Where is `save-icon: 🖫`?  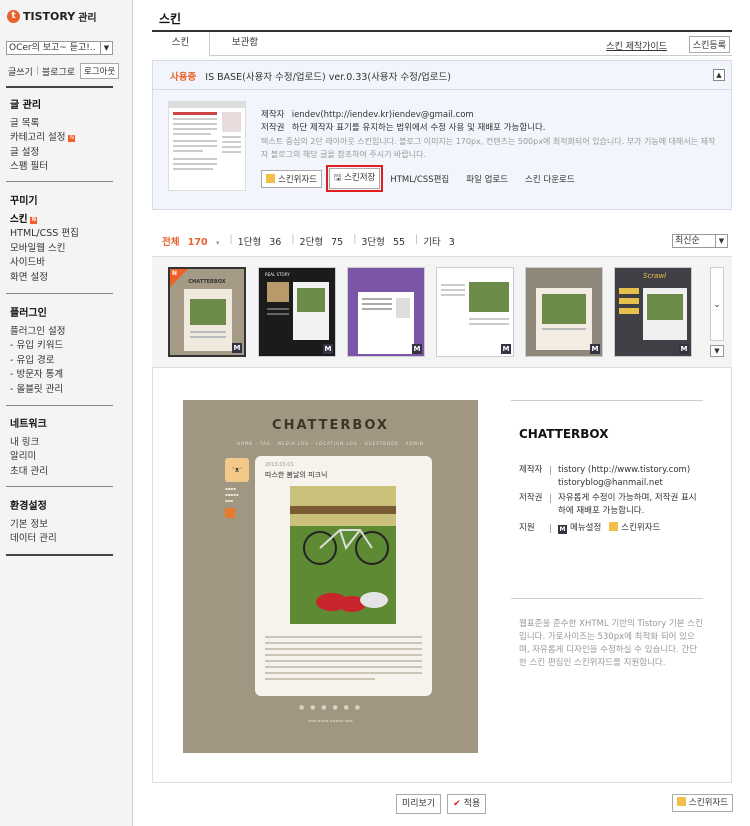
save-icon: 🖫 is located at coordinates (339, 178).